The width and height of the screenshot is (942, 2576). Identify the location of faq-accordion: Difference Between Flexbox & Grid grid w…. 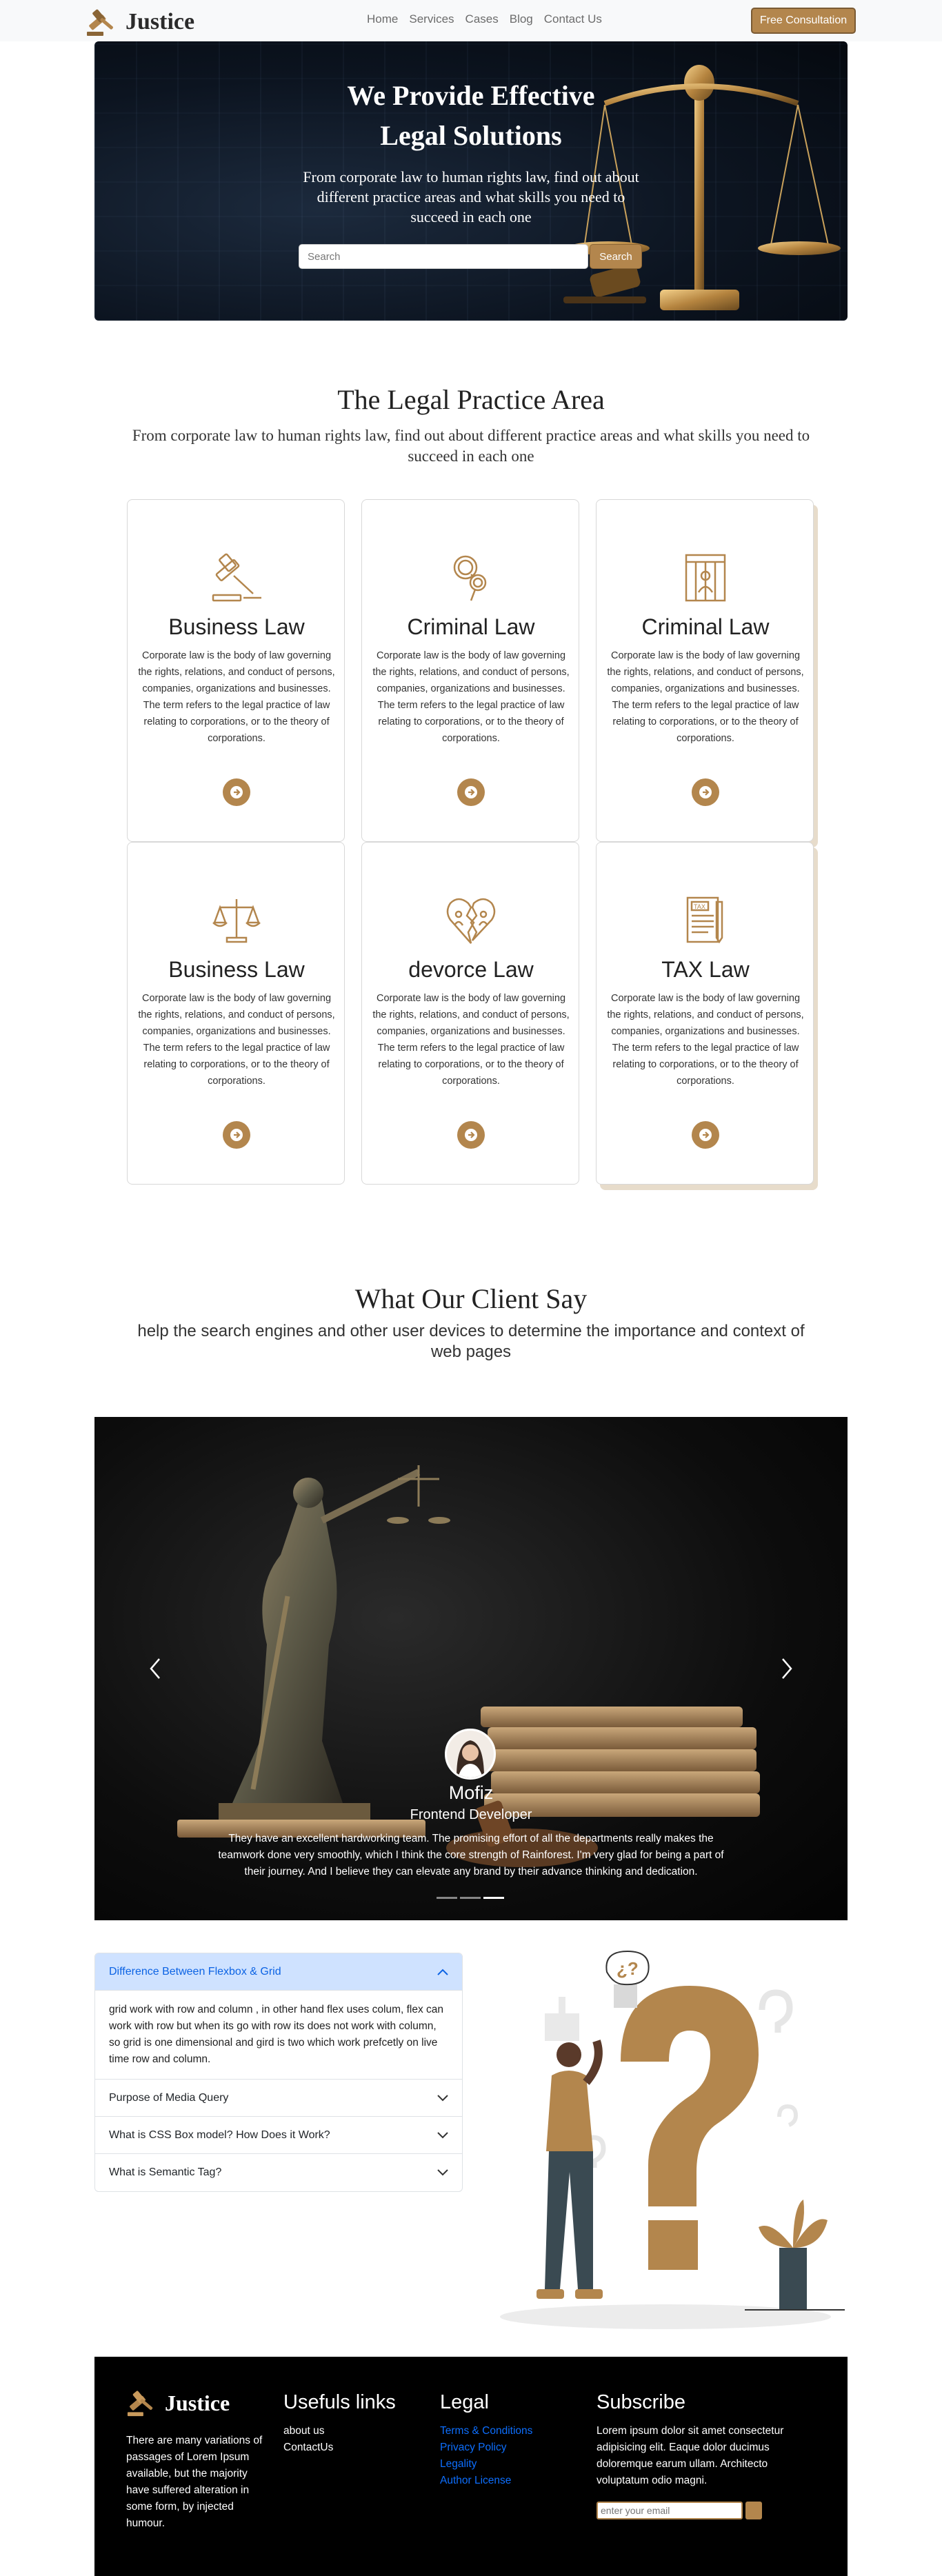
(278, 2072).